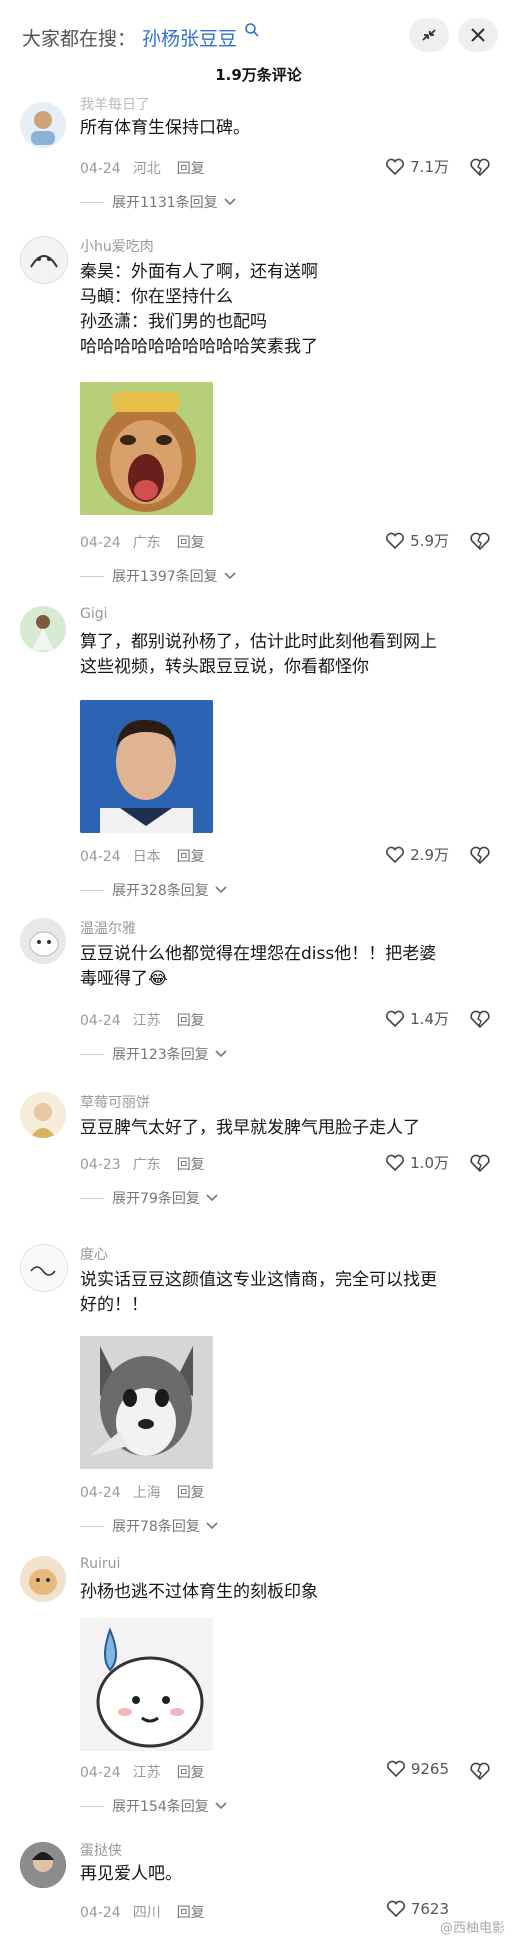 This screenshot has height=1947, width=517. What do you see at coordinates (142, 543) in the screenshot?
I see `comment-meta: 04-24 广东 回复` at bounding box center [142, 543].